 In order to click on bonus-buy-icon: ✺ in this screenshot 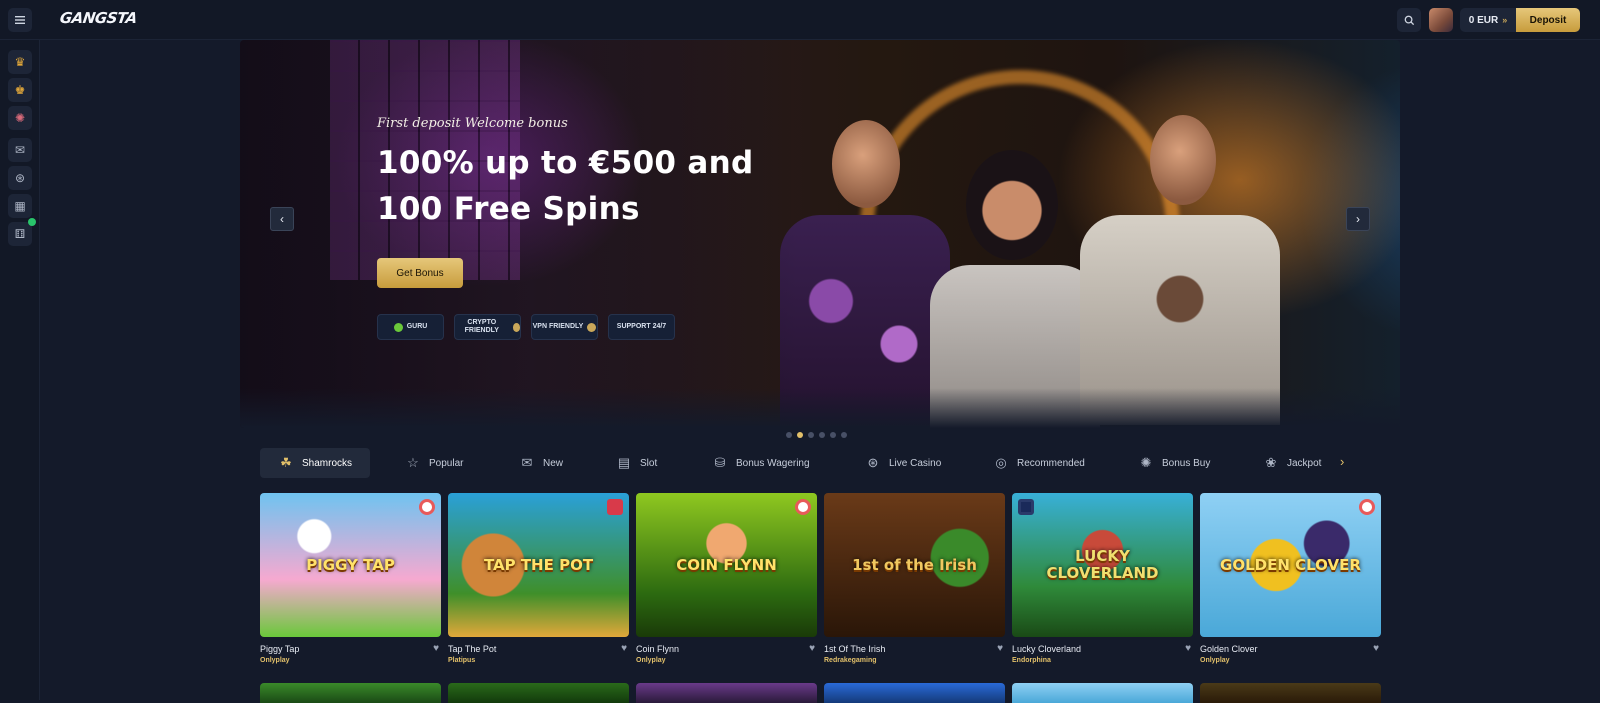, I will do `click(1146, 462)`.